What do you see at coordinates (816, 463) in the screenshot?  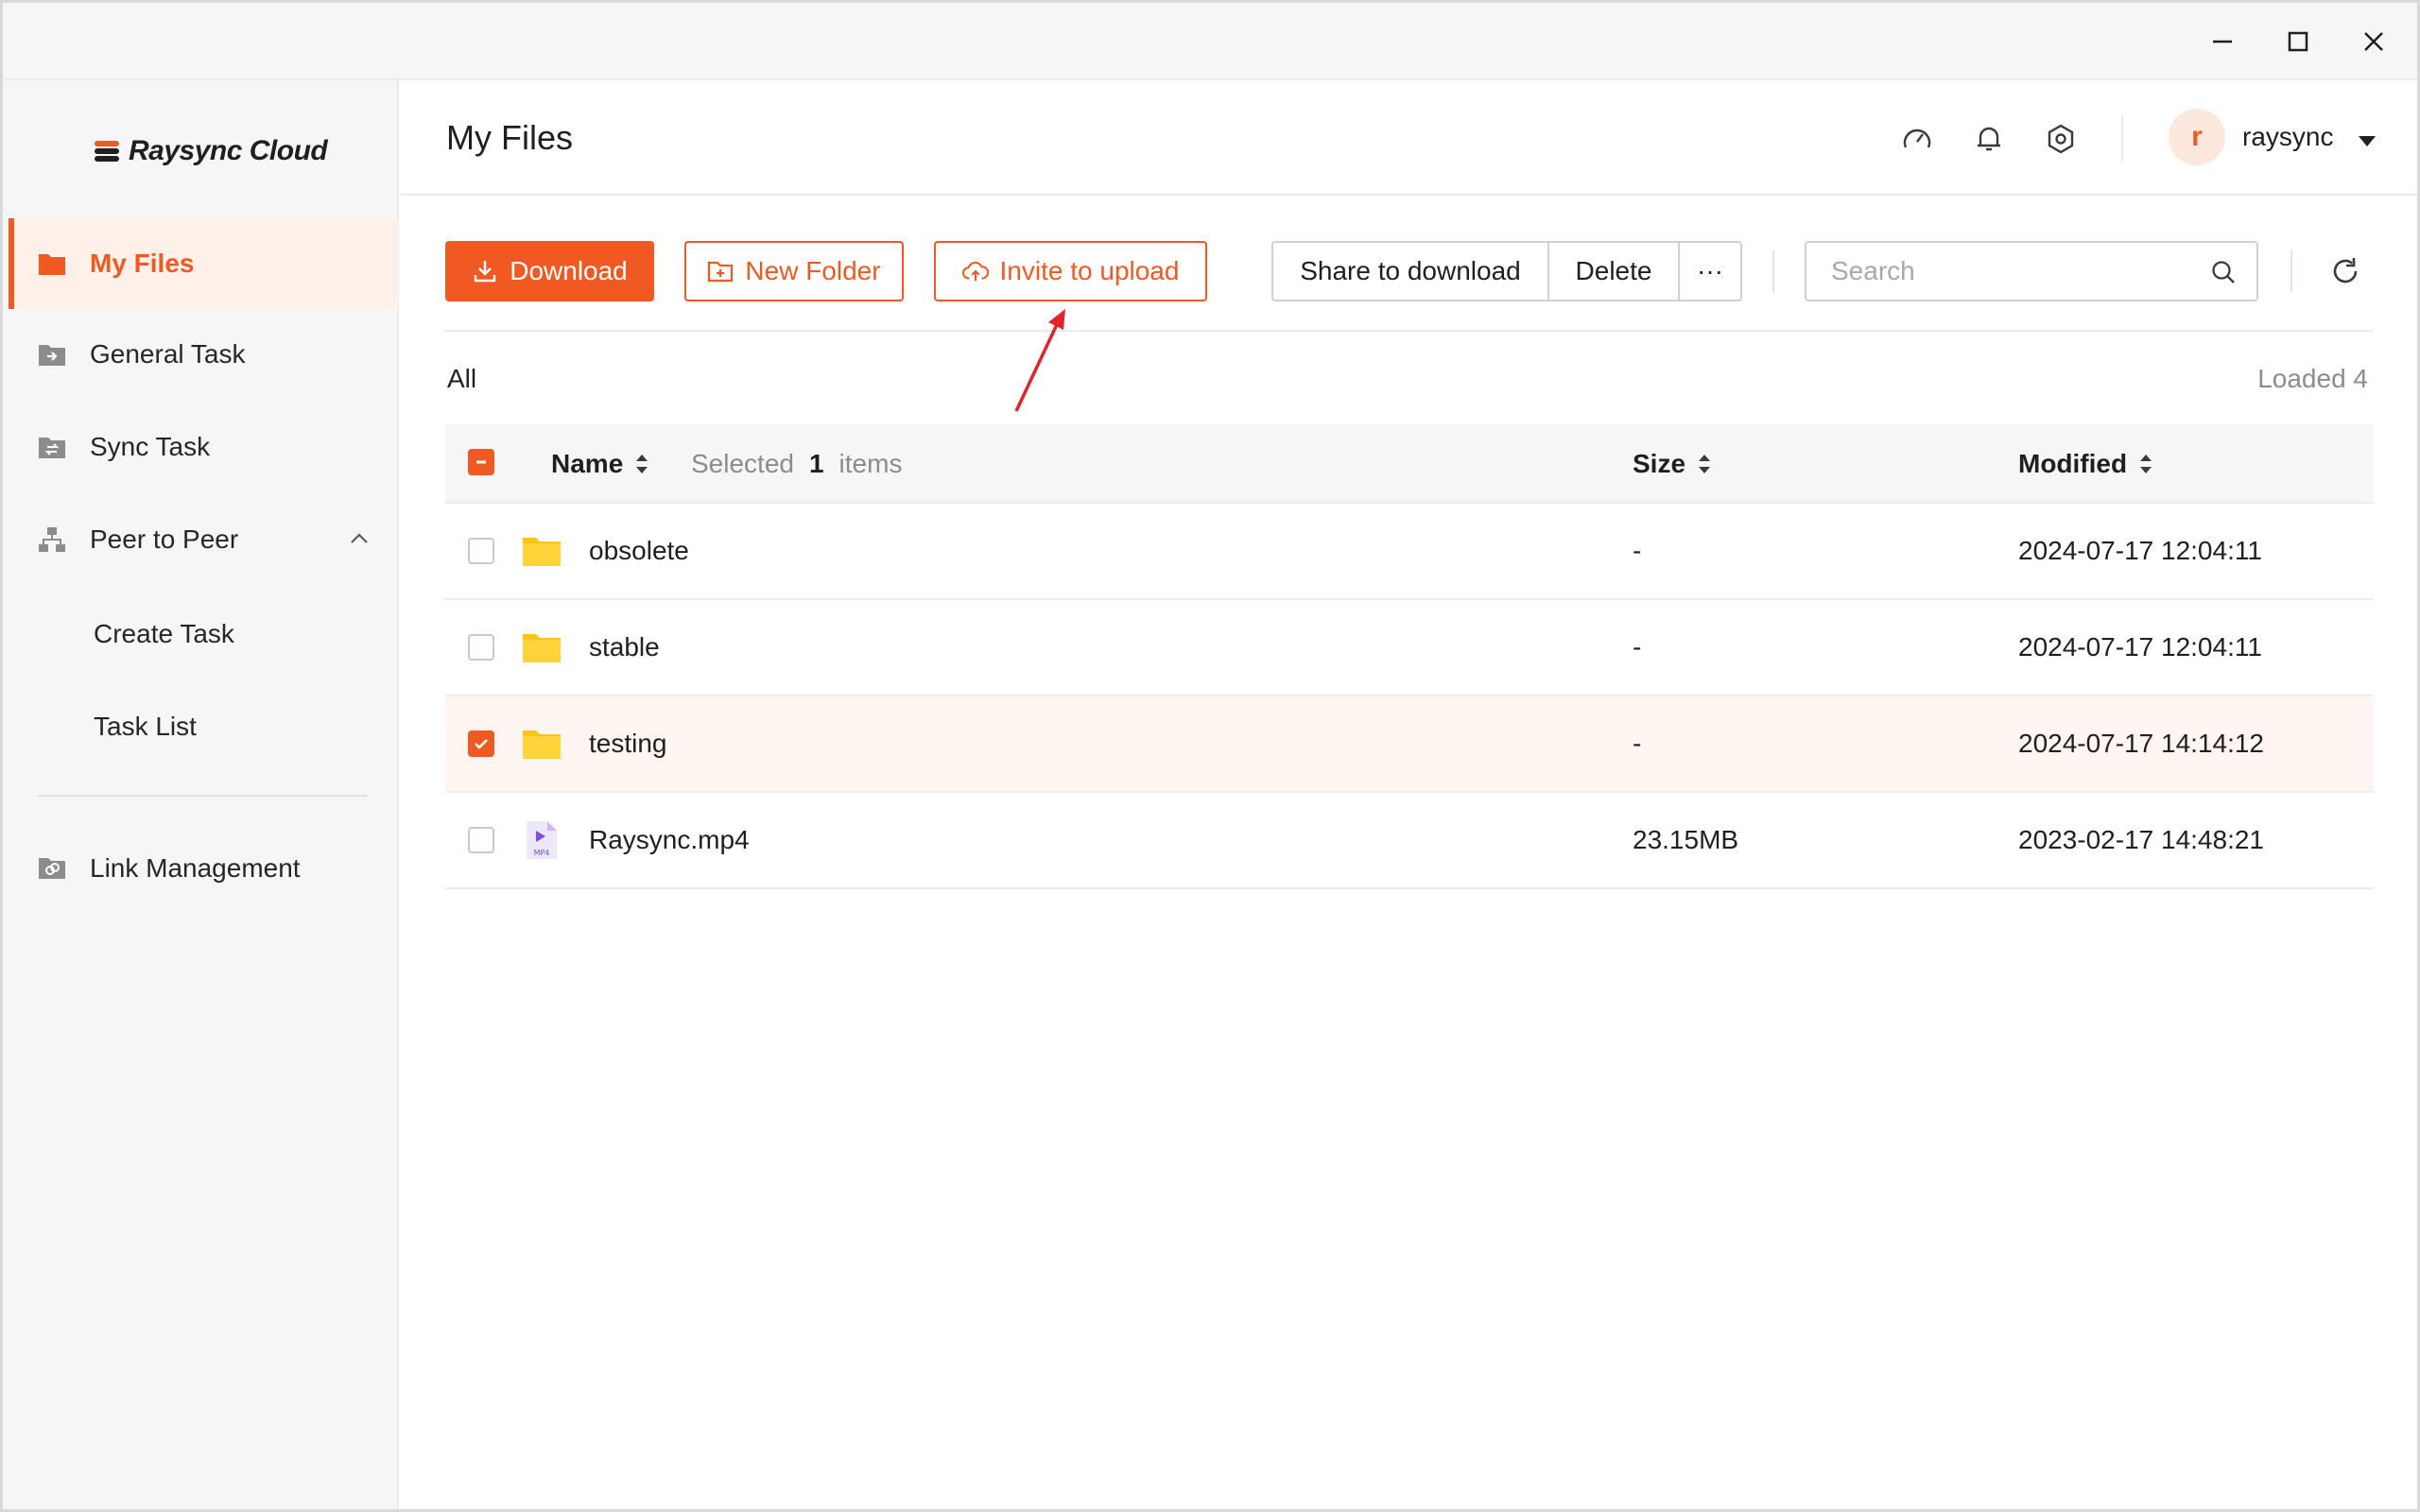 I see `selected-count: 1` at bounding box center [816, 463].